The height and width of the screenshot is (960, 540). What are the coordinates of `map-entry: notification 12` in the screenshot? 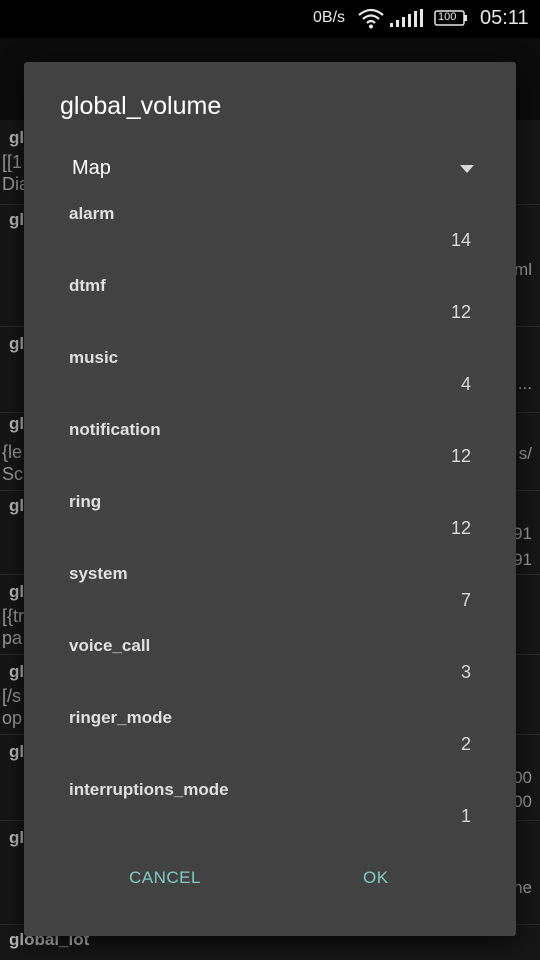 It's located at (270, 450).